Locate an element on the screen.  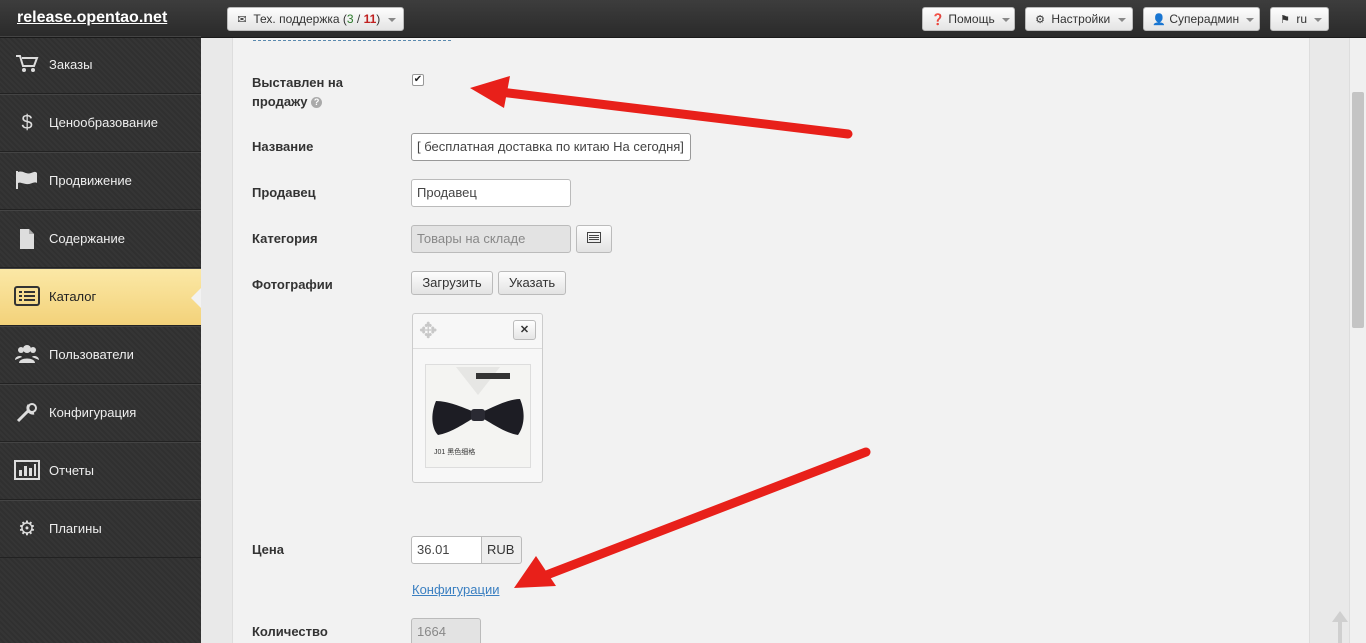
settings-label: Настройки is located at coordinates (1081, 19).